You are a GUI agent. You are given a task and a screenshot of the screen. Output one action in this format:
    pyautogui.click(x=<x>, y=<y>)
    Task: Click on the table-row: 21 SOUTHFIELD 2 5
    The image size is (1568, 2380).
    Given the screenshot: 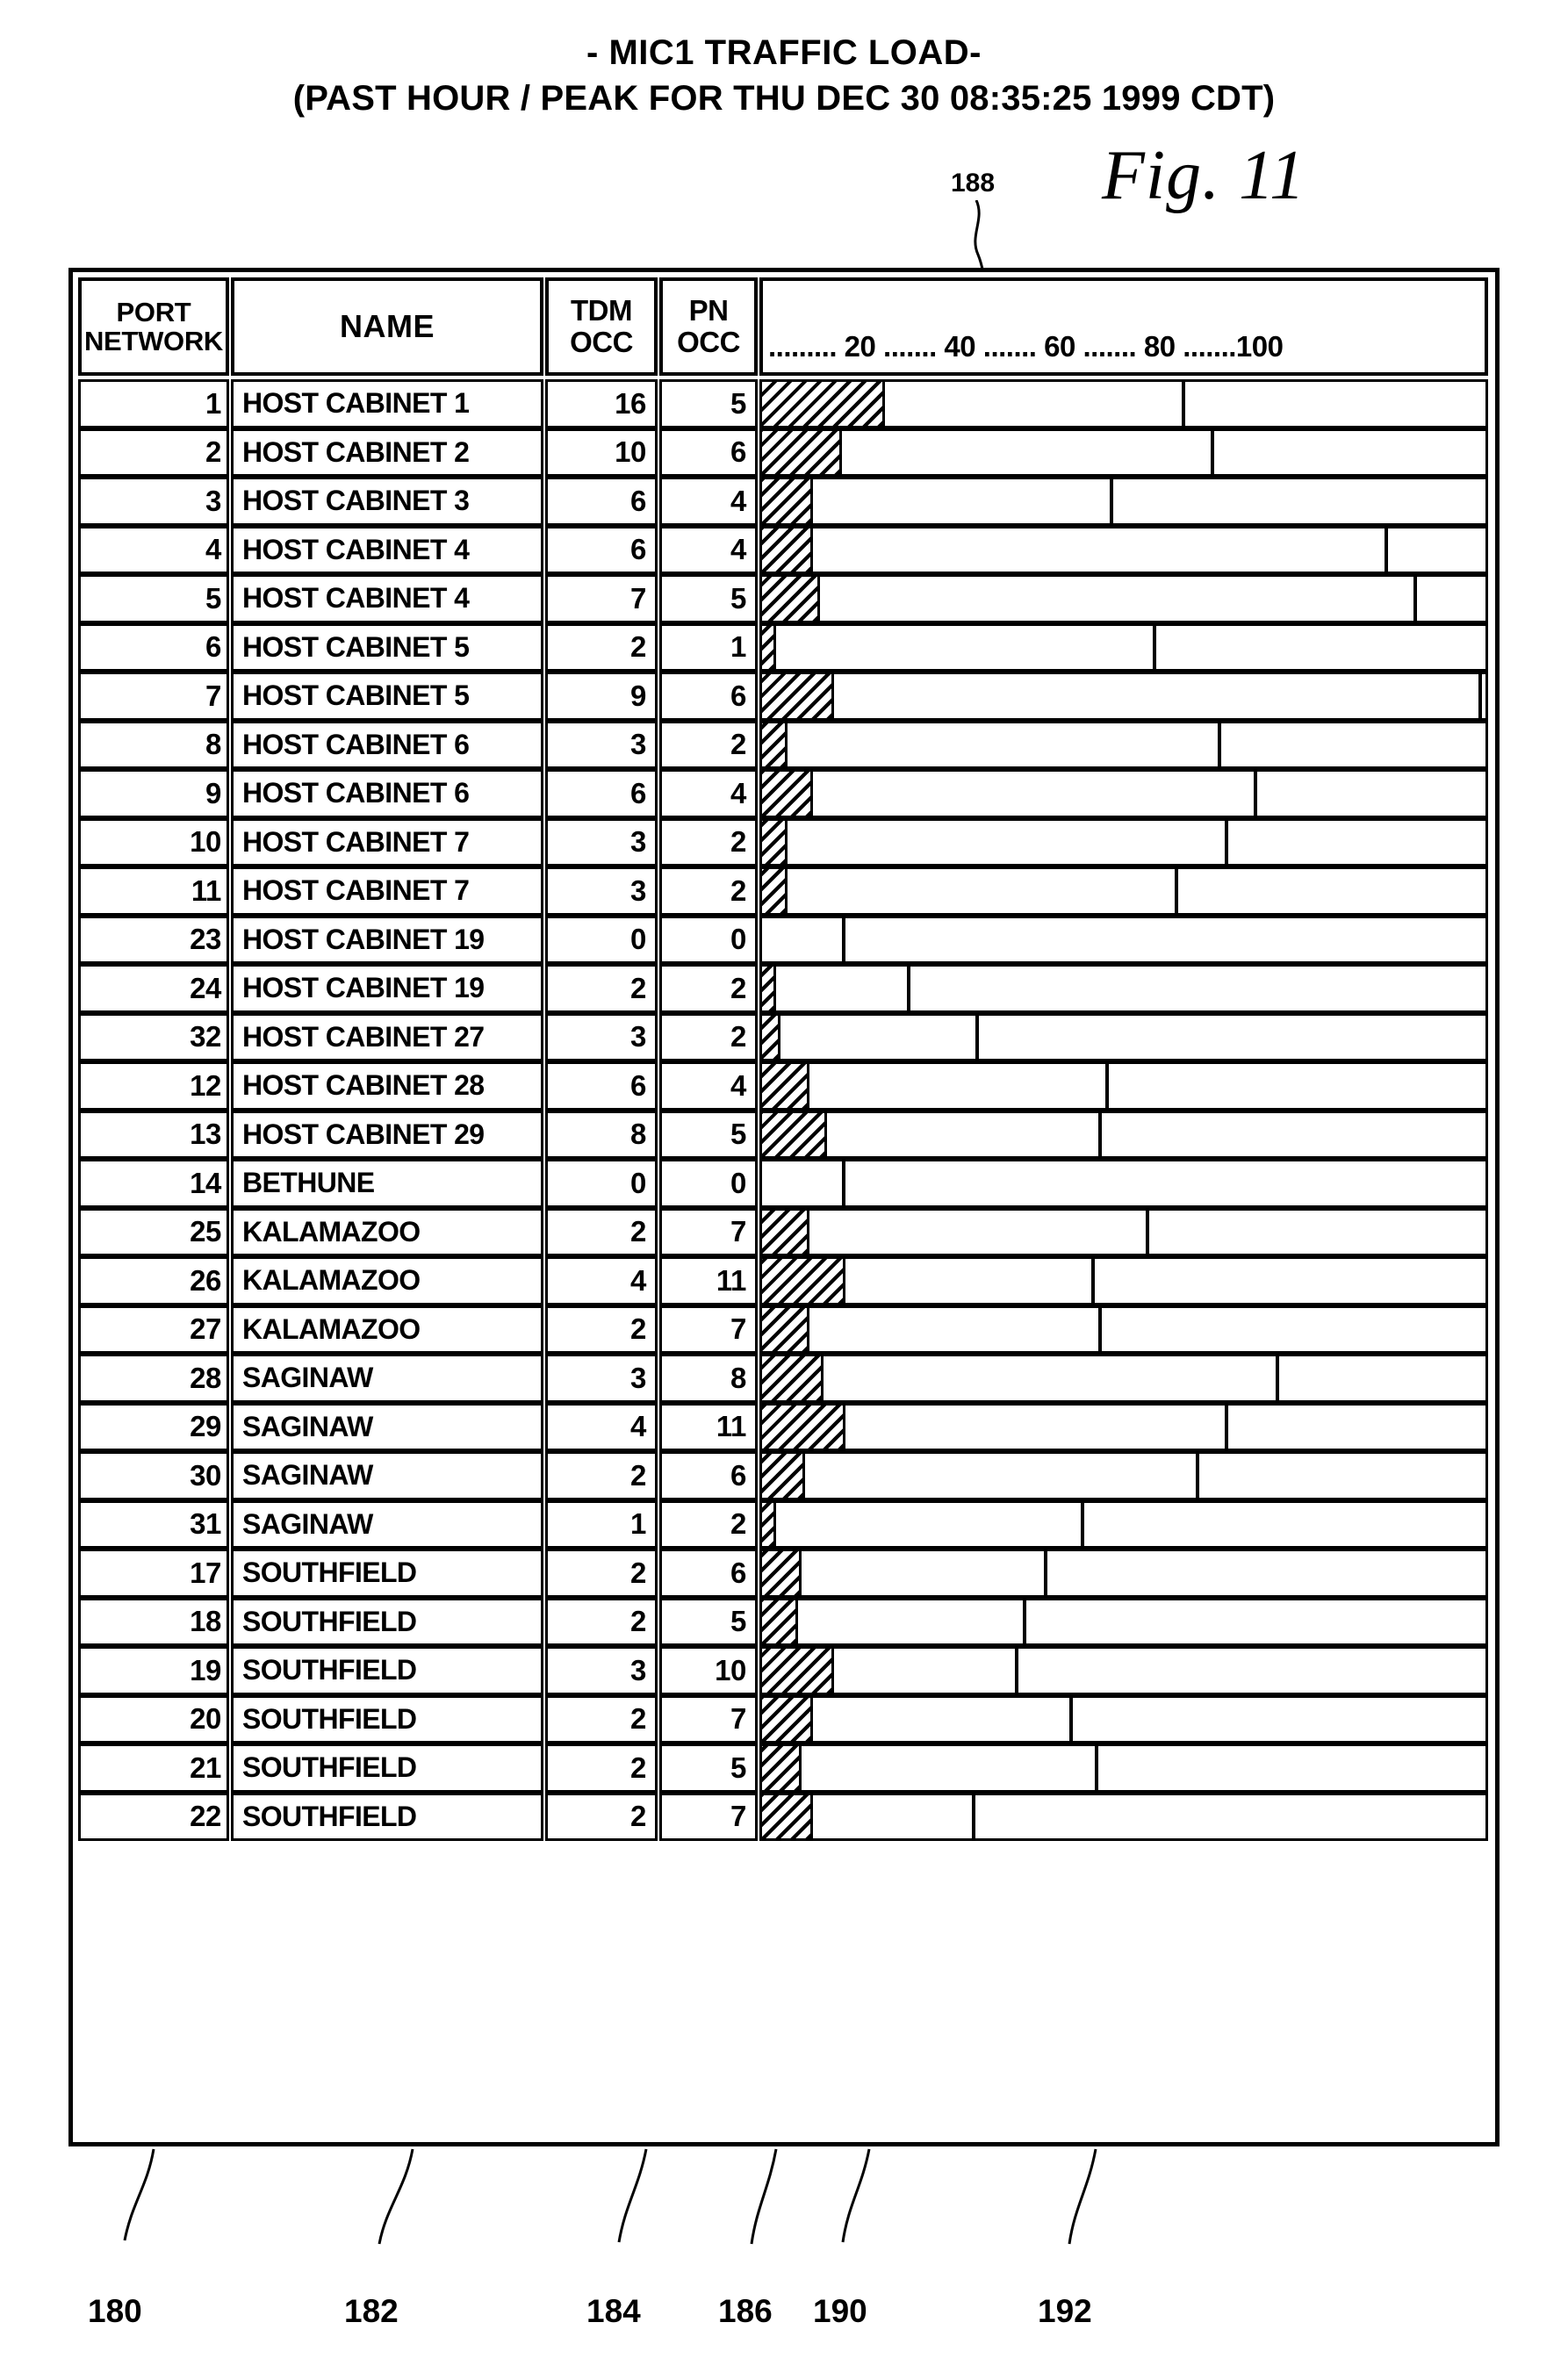 What is the action you would take?
    pyautogui.click(x=784, y=1768)
    